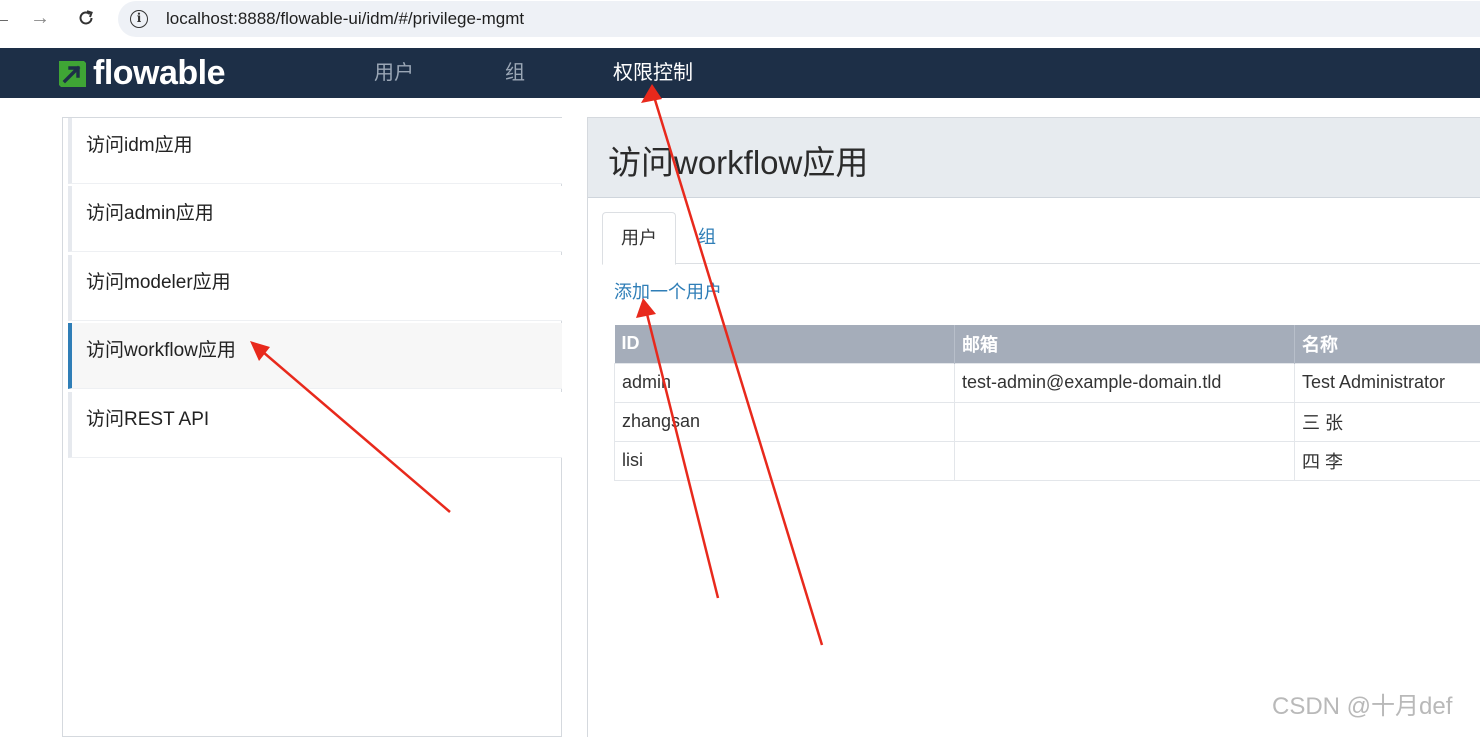 The image size is (1480, 737). What do you see at coordinates (86, 18) in the screenshot?
I see `reload-icon` at bounding box center [86, 18].